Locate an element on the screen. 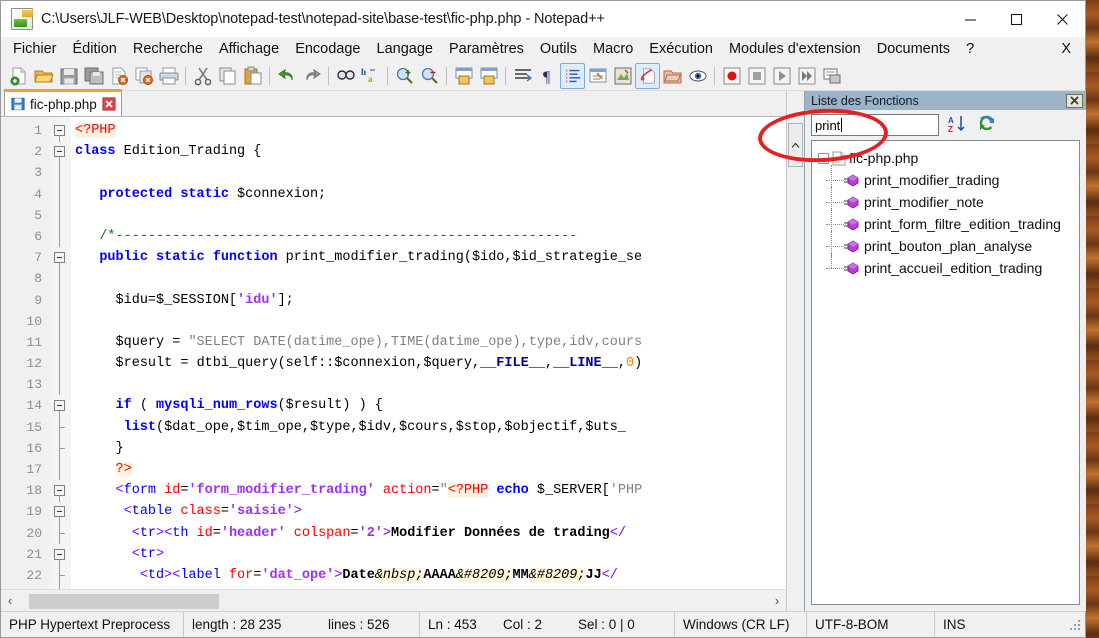 Image resolution: width=1099 pixels, height=638 pixels. word-wrap-icon is located at coordinates (522, 76).